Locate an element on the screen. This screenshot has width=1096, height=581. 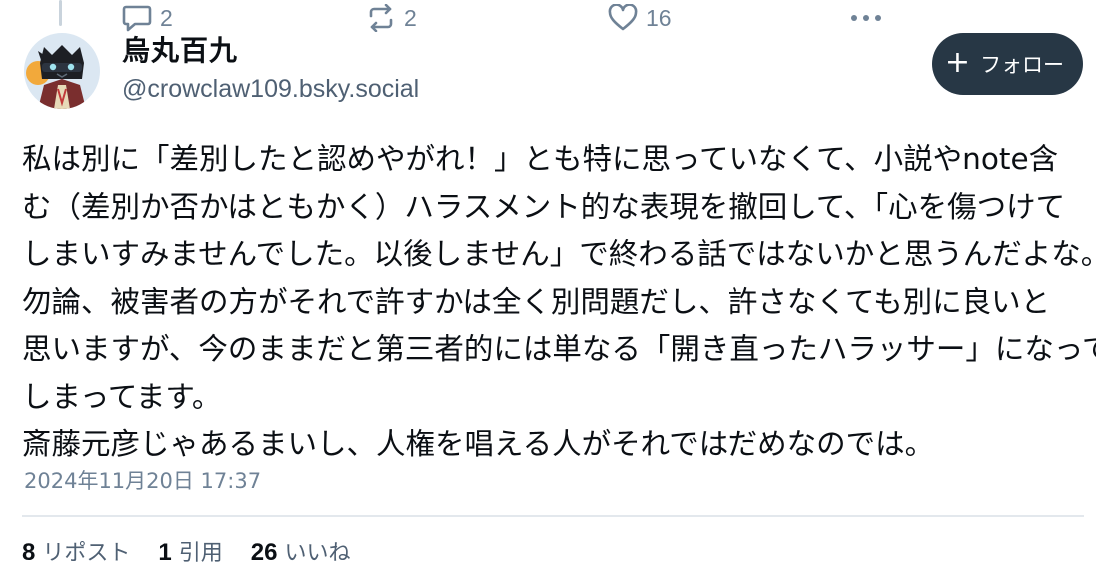
like-stat-label: いいね is located at coordinates (317, 553).